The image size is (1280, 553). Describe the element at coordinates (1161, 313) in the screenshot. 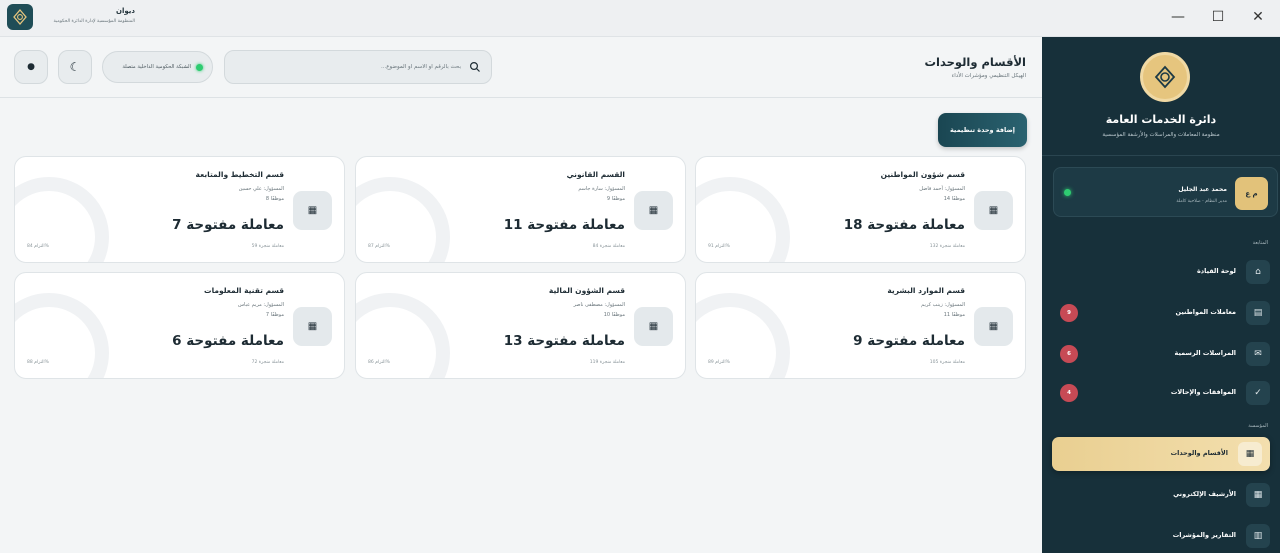

I see `sidebar-item-citizen-transactions: ▤ معاملات المواطنين 9` at that location.